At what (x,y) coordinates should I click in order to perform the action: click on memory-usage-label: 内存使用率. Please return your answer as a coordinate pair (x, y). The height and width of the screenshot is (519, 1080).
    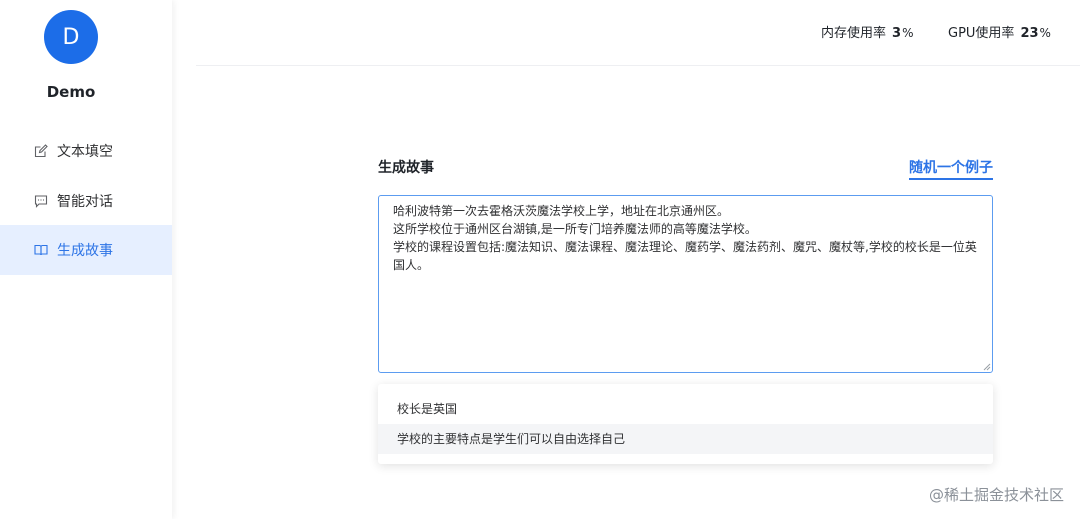
    Looking at the image, I should click on (854, 33).